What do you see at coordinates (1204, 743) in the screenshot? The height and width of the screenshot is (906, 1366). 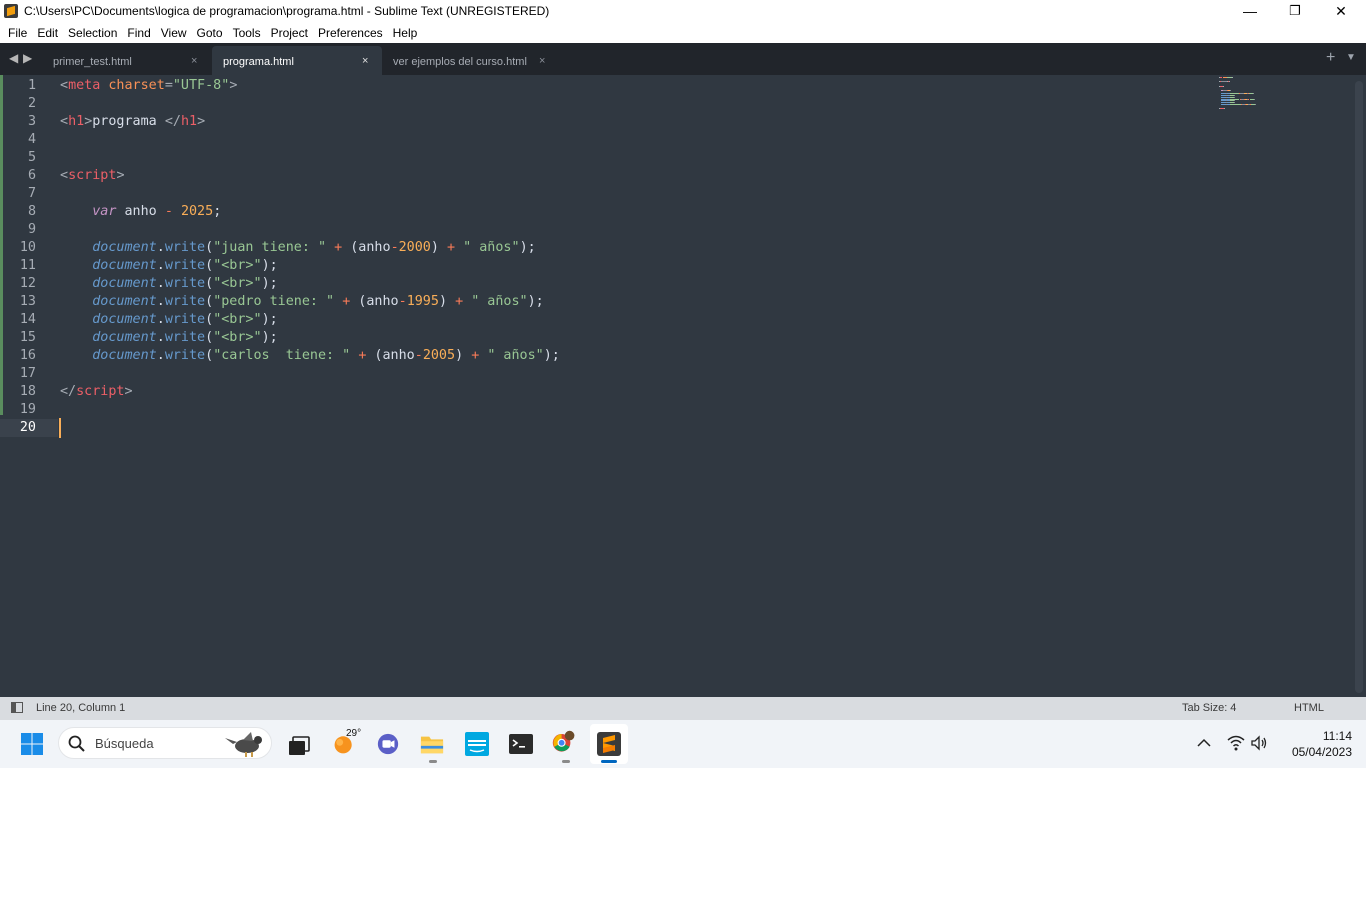 I see `show-hidden-icons-chevron-icon` at bounding box center [1204, 743].